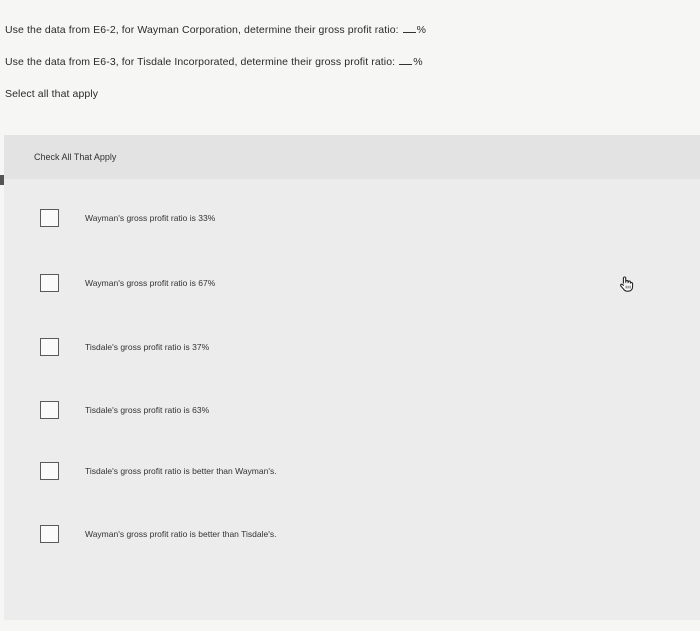 The width and height of the screenshot is (700, 631). I want to click on option-1-label: Wayman's gross profit ratio is 33%, so click(150, 218).